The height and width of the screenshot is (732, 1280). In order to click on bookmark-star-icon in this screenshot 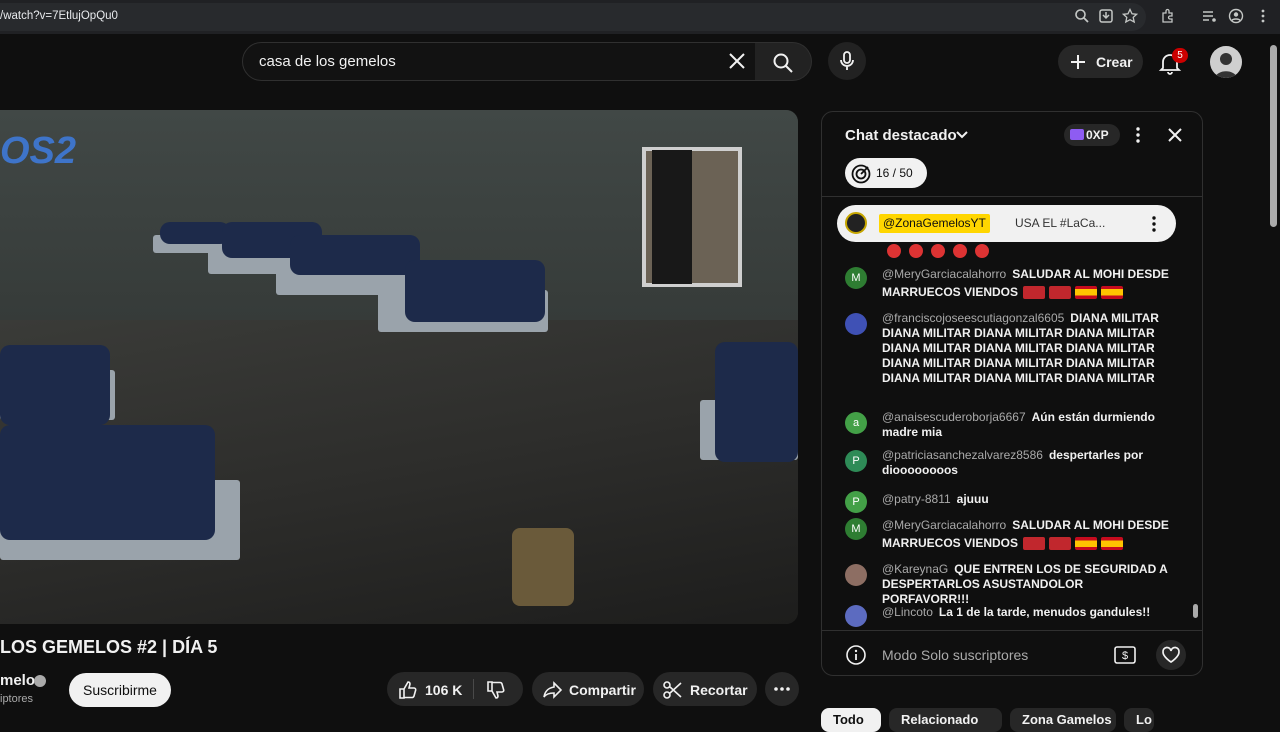, I will do `click(1130, 16)`.